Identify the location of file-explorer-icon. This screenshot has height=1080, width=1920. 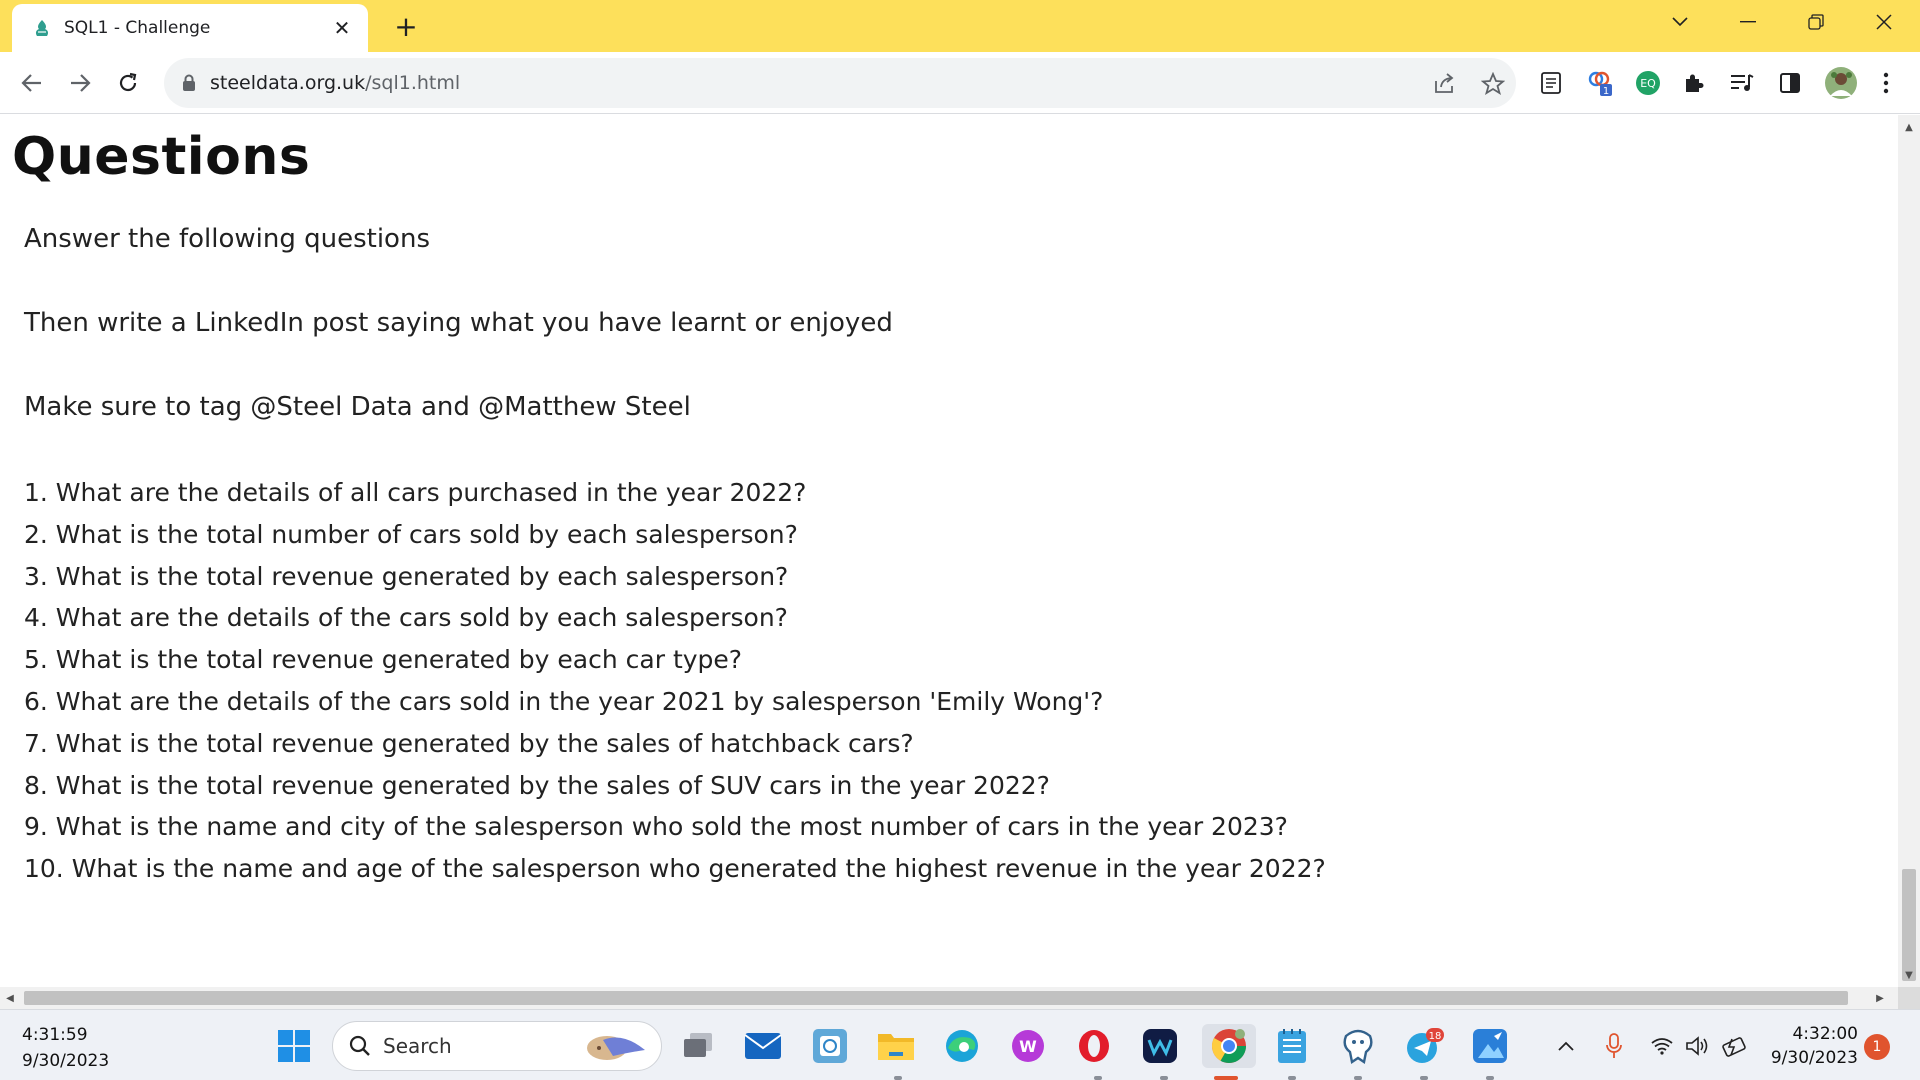
(896, 1046).